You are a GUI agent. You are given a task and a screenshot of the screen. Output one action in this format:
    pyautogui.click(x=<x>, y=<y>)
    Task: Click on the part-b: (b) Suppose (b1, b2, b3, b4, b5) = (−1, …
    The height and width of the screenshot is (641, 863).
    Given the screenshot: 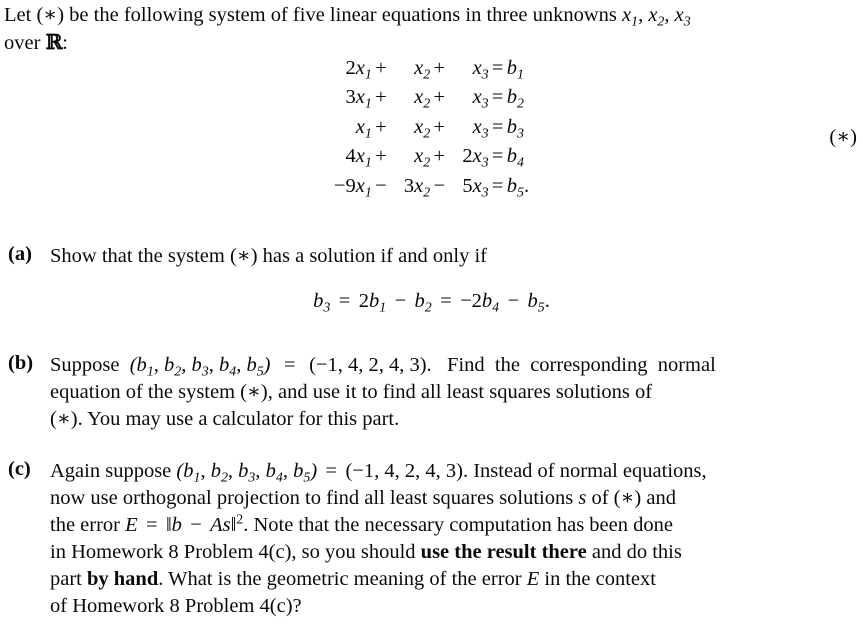 What is the action you would take?
    pyautogui.click(x=431, y=392)
    